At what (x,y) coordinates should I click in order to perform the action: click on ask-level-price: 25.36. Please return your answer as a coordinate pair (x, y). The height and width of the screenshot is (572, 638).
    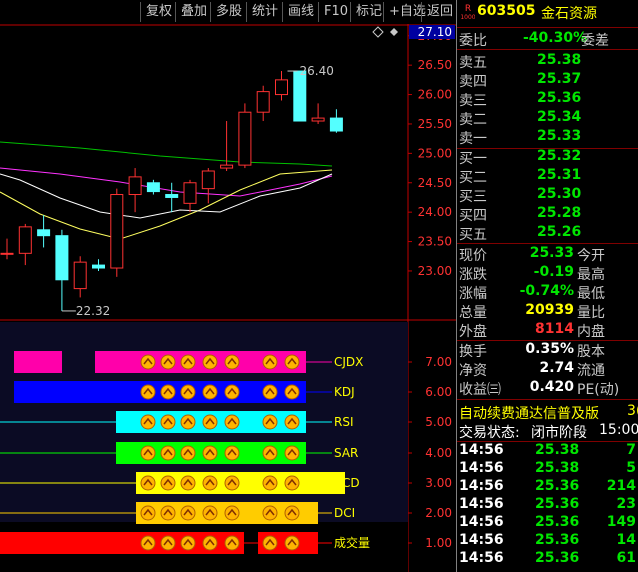
    Looking at the image, I should click on (559, 98).